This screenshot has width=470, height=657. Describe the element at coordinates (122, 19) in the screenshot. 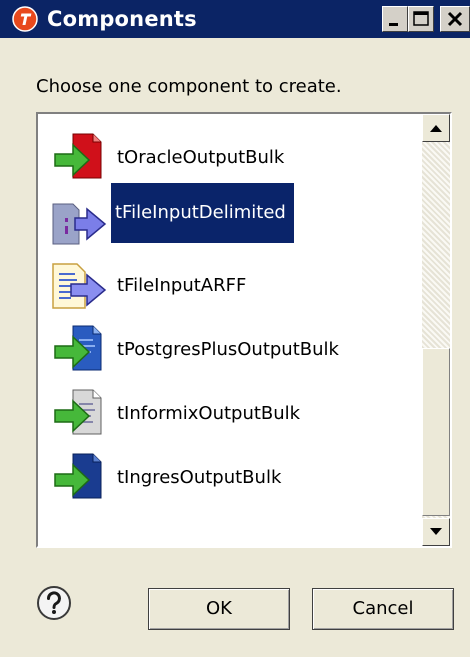

I see `window-title: Components` at that location.